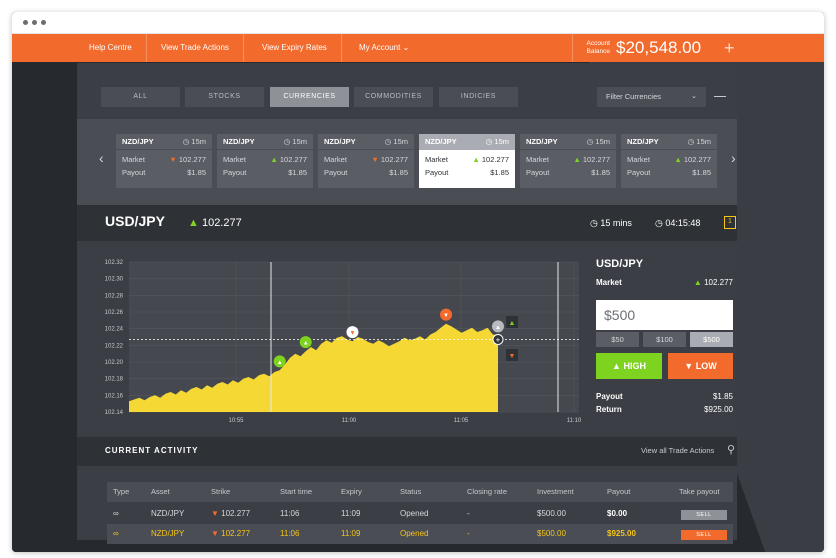 The width and height of the screenshot is (836, 558). Describe the element at coordinates (617, 339) in the screenshot. I see `amount-option-50: $50` at that location.